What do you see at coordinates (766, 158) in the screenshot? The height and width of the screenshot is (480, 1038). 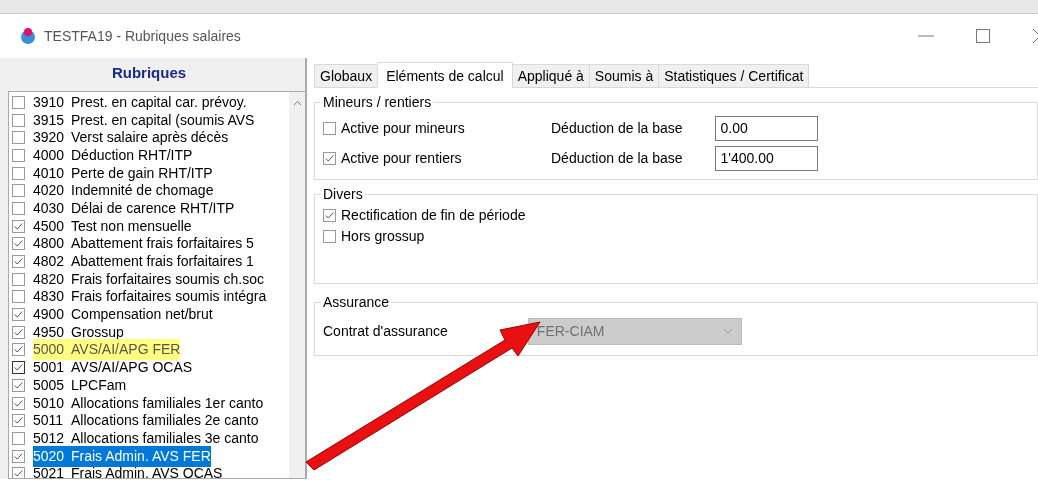 I see `input-field: 1'400.00` at bounding box center [766, 158].